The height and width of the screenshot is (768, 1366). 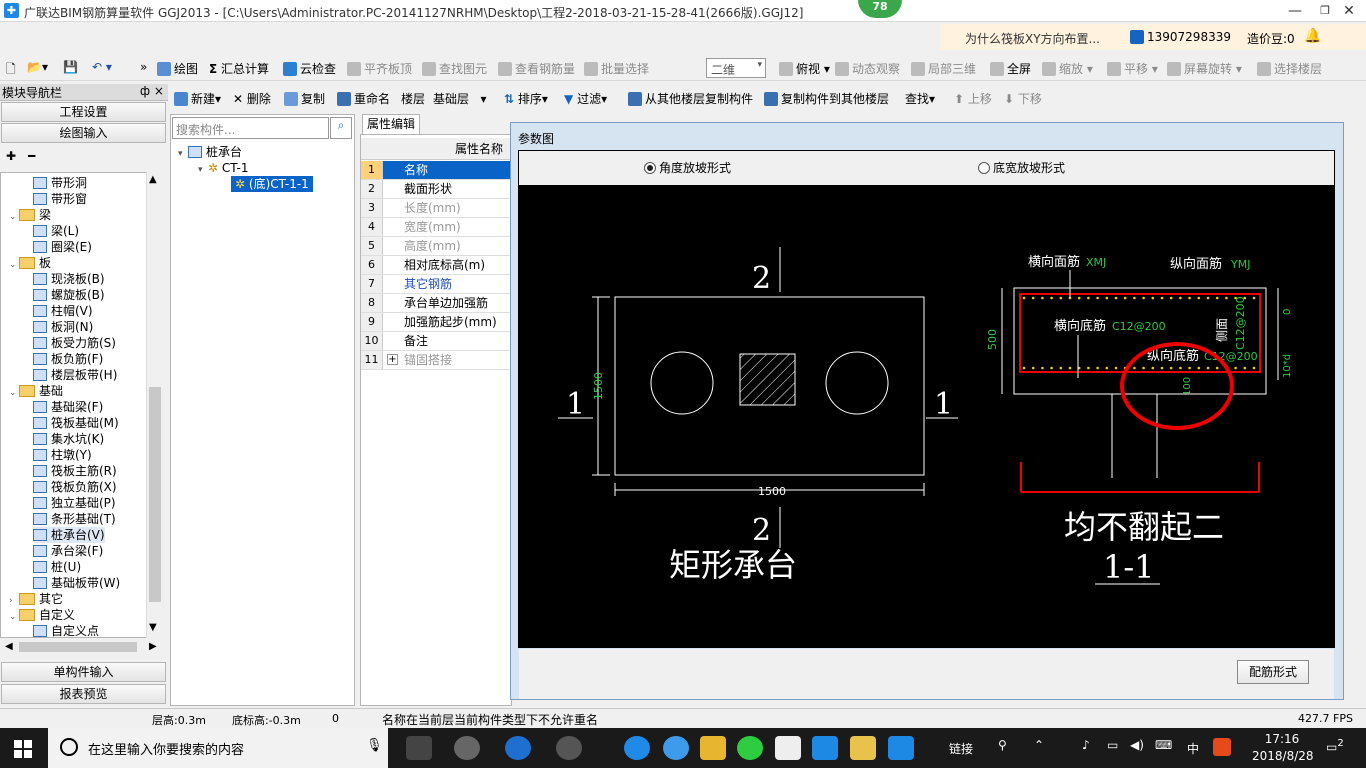 What do you see at coordinates (436, 341) in the screenshot?
I see `property-row: 10 备注` at bounding box center [436, 341].